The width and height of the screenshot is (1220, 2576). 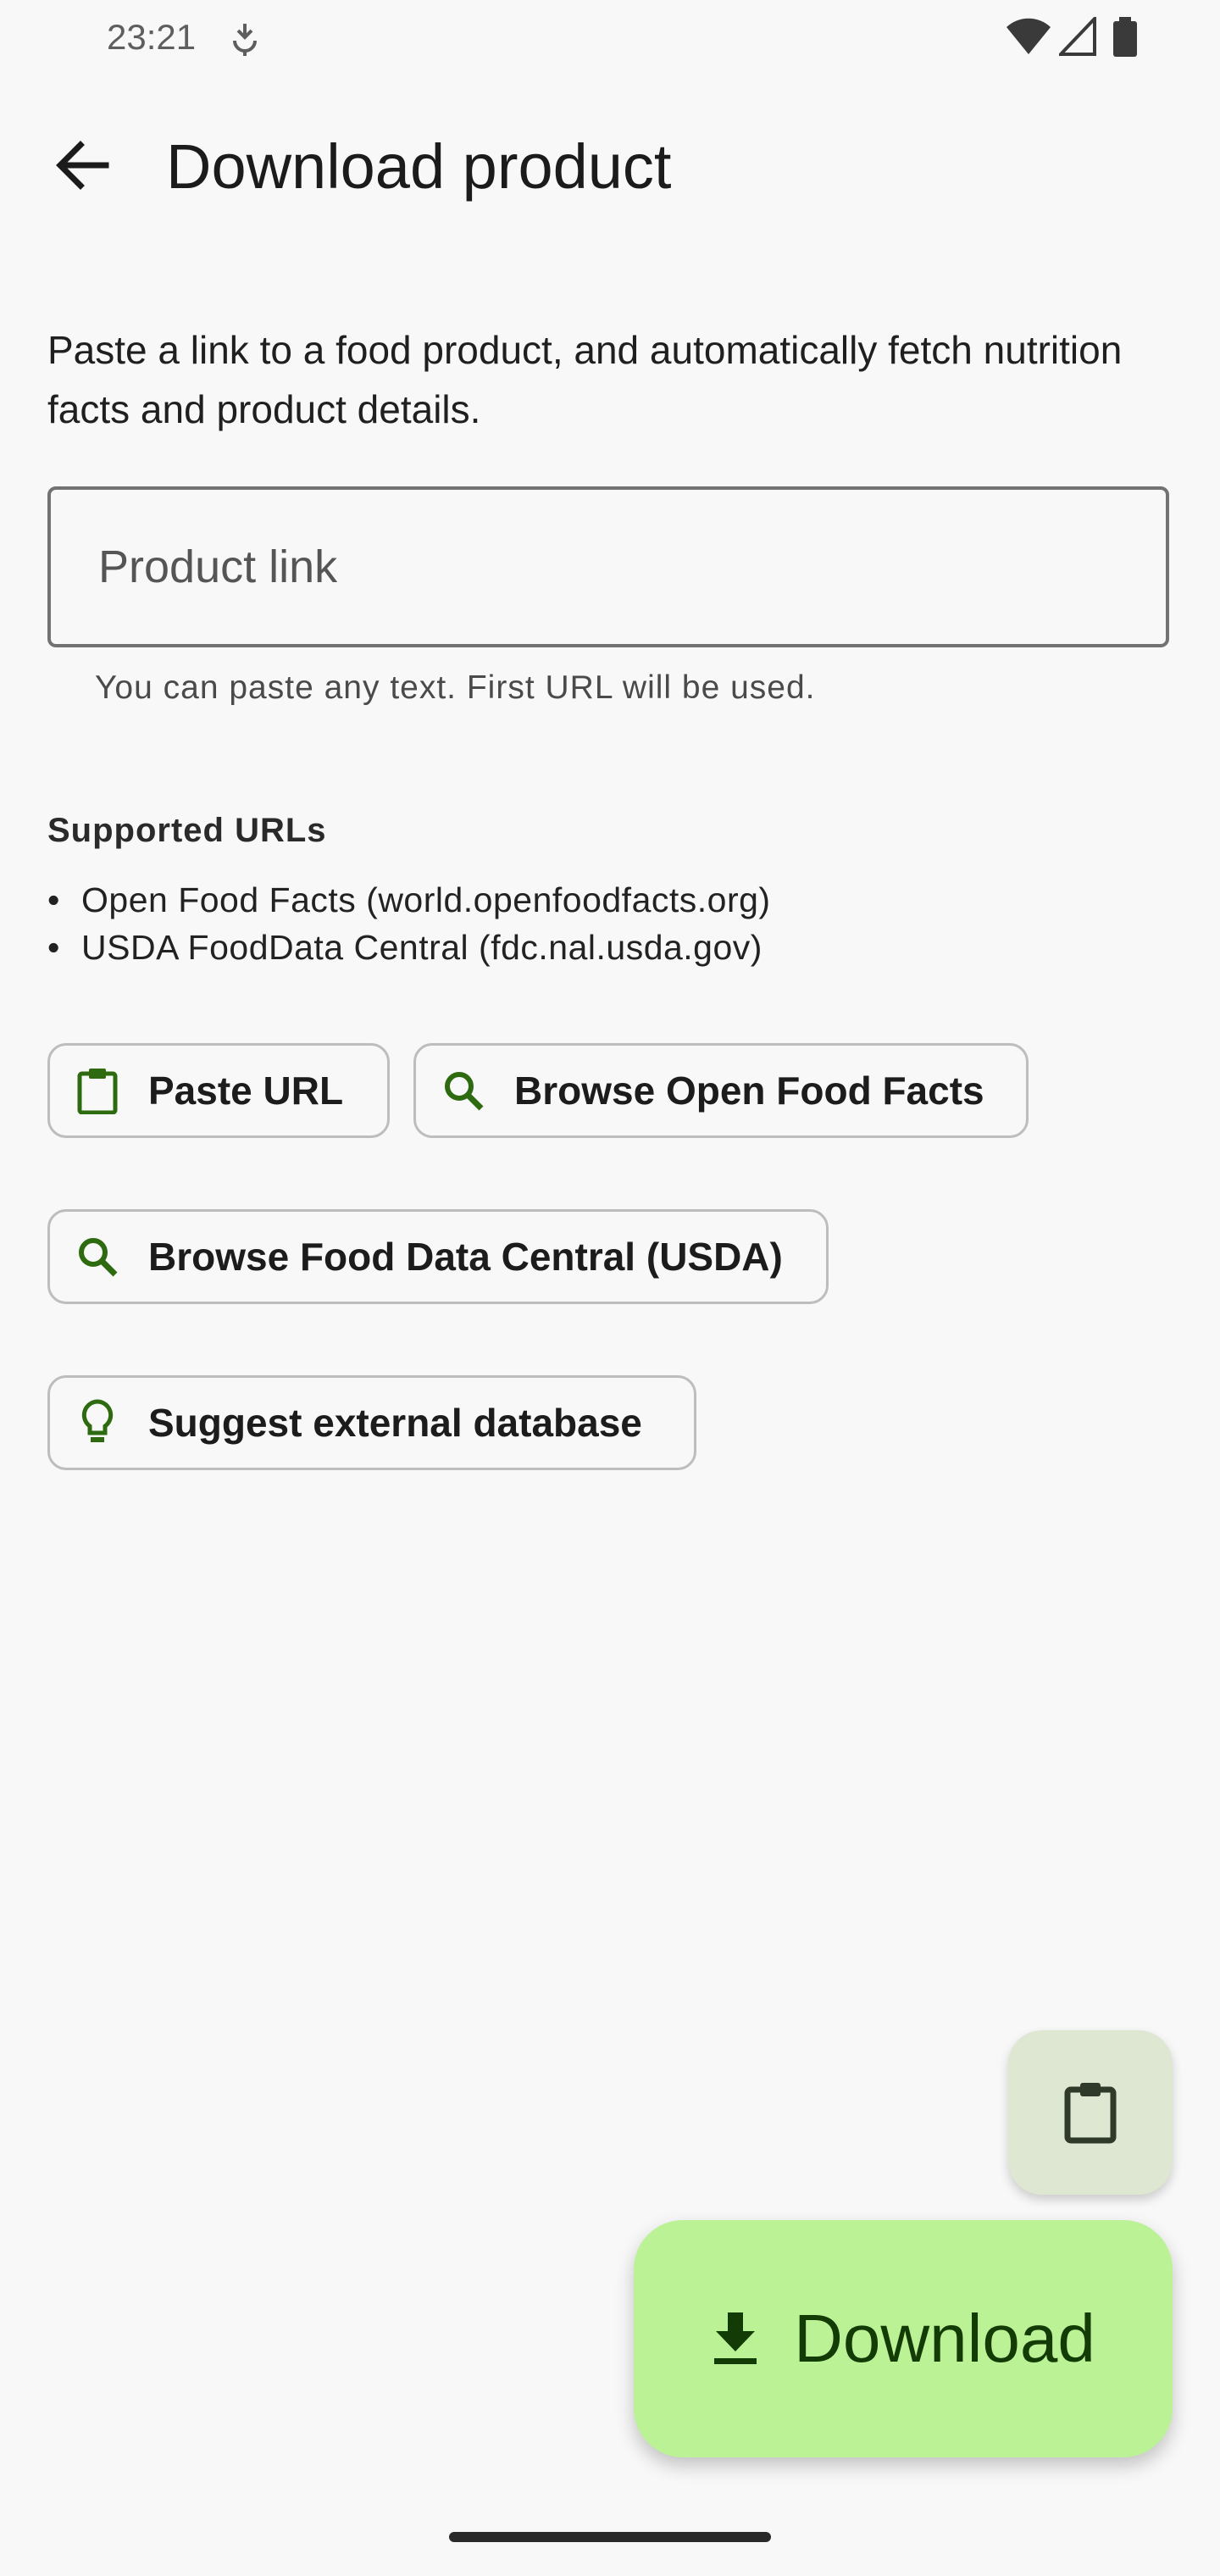 I want to click on home-indicator, so click(x=610, y=2537).